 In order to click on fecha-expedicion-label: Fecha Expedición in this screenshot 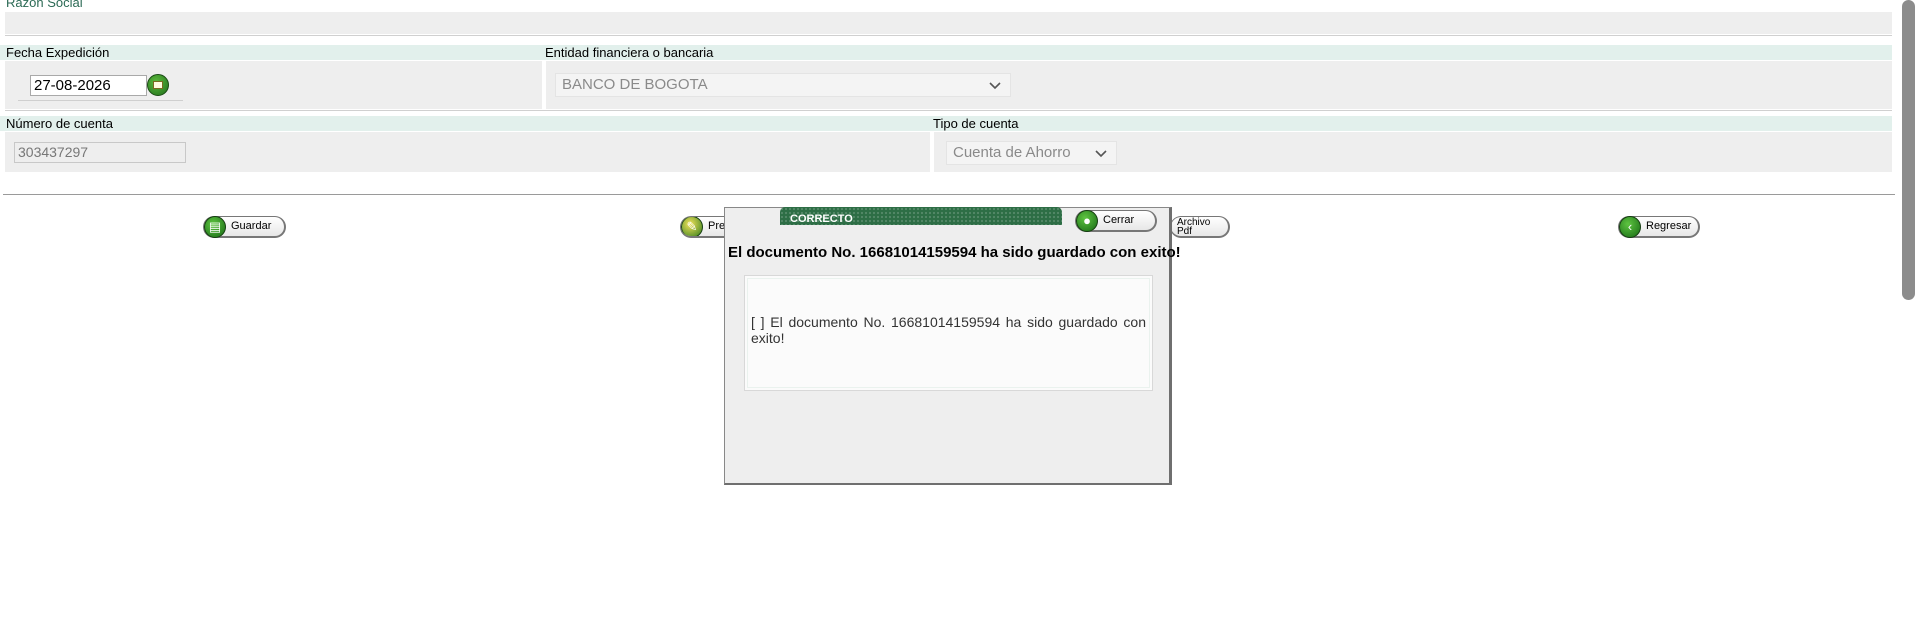, I will do `click(270, 52)`.